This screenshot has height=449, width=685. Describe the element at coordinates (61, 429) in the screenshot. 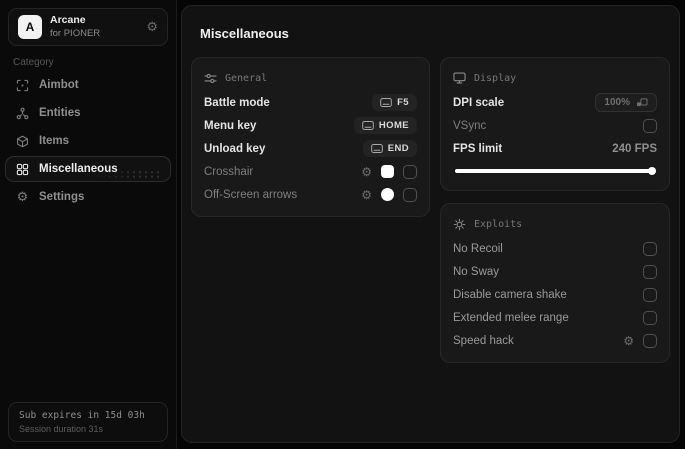

I see `session-duration-text: Session duration 31s` at that location.